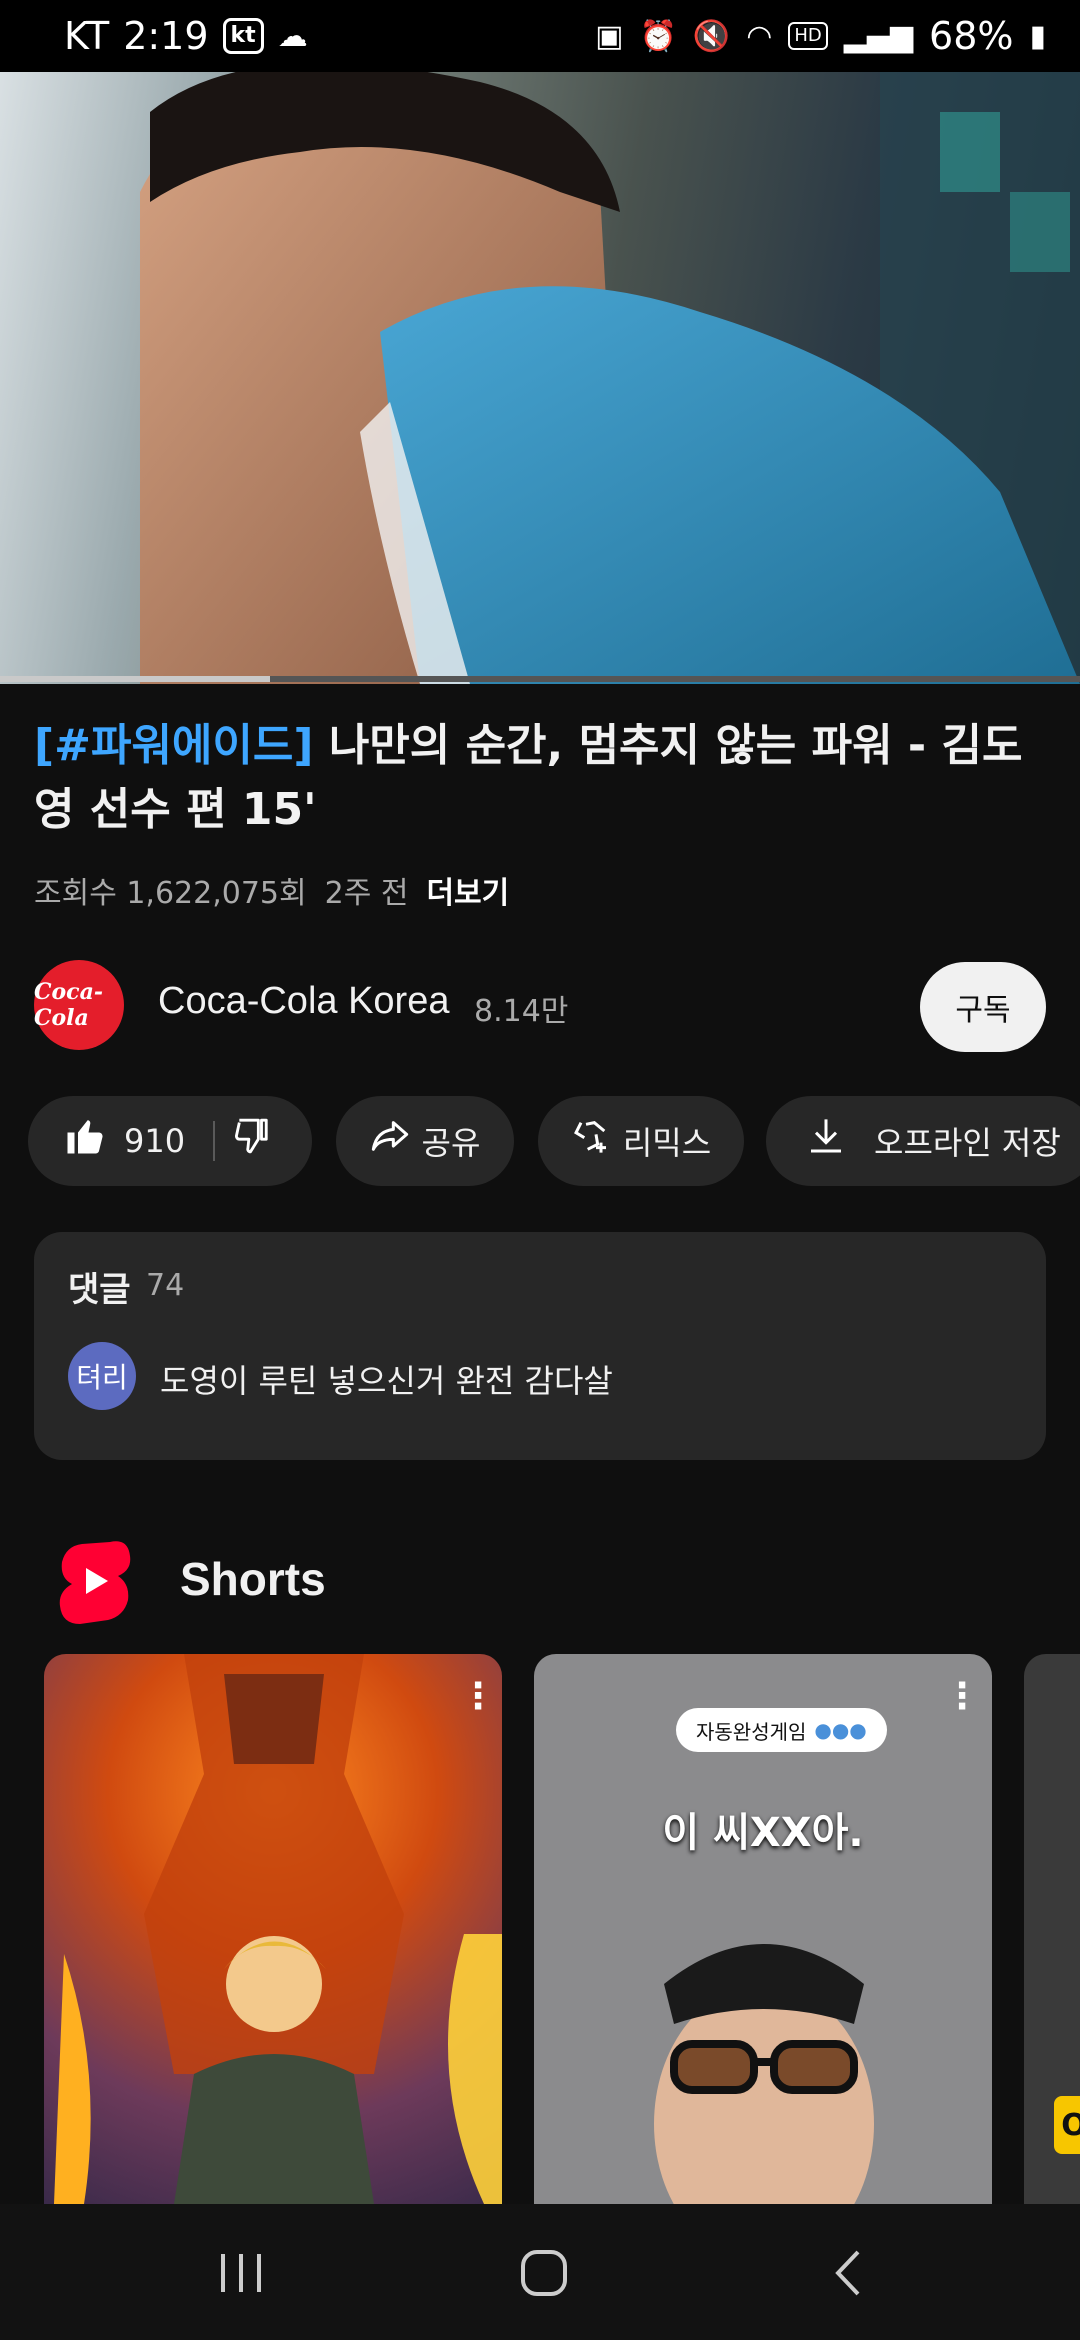  I want to click on thumbs-up-icon, so click(85, 1141).